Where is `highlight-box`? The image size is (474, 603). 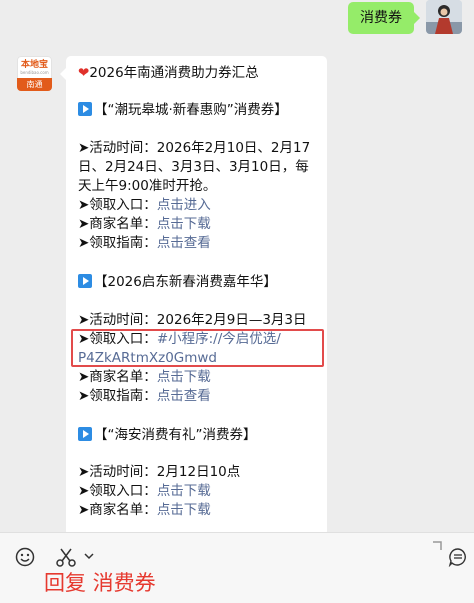
highlight-box is located at coordinates (197, 348).